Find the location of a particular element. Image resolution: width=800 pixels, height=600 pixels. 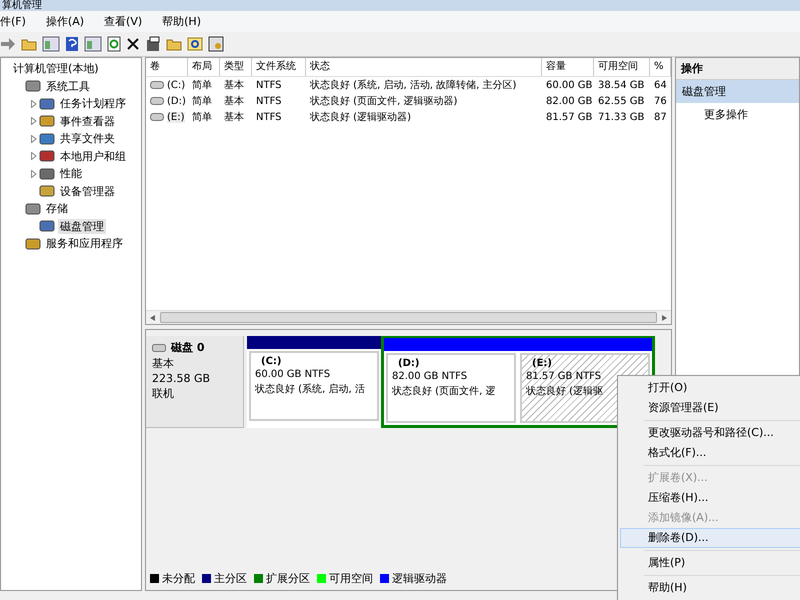

actions-section: 磁盘管理 is located at coordinates (737, 91).